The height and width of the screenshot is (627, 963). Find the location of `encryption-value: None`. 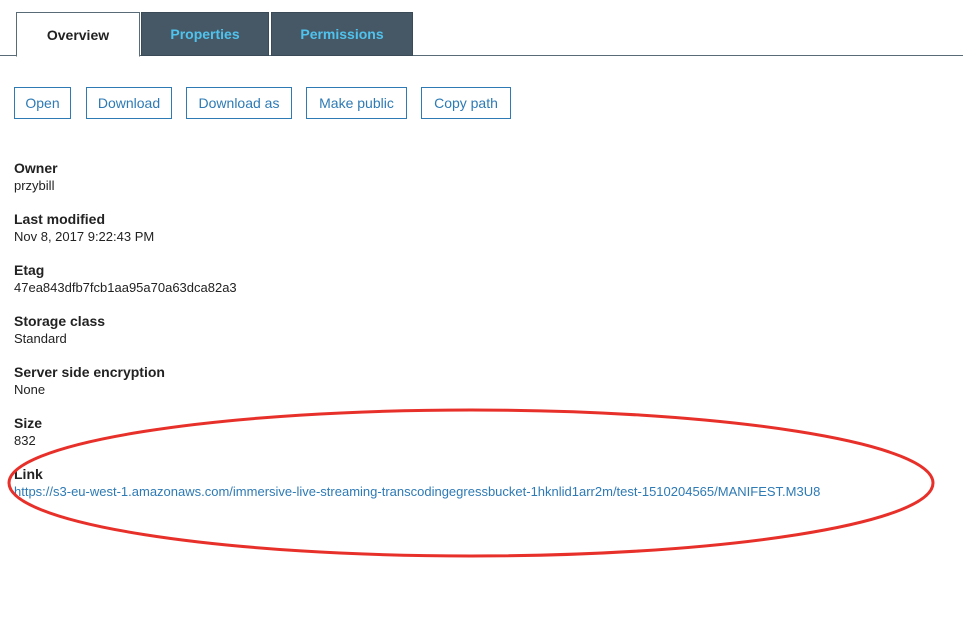

encryption-value: None is located at coordinates (30, 389).